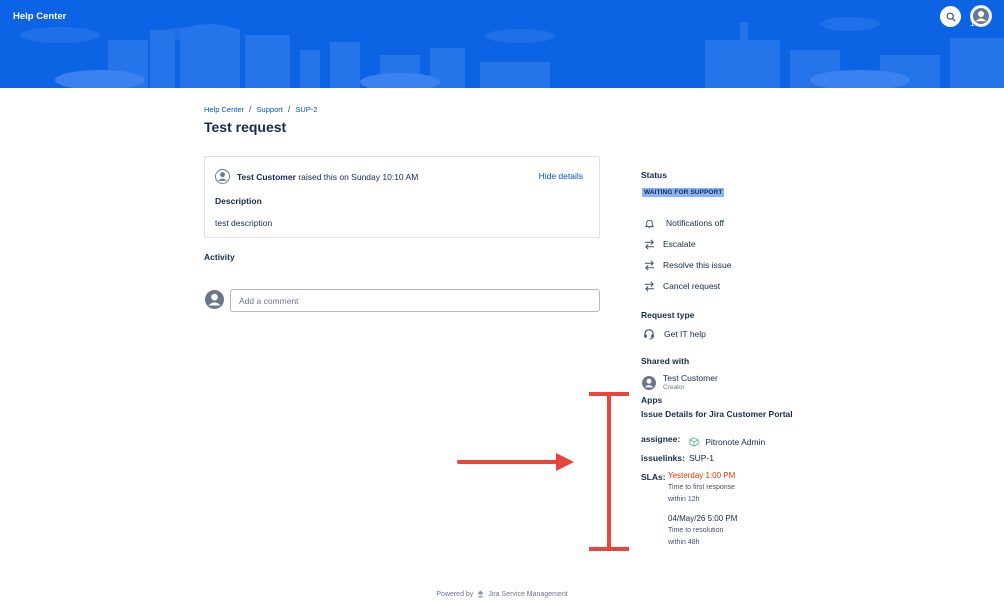 The image size is (1004, 600). I want to click on issuelinks-value: SUP-1, so click(701, 458).